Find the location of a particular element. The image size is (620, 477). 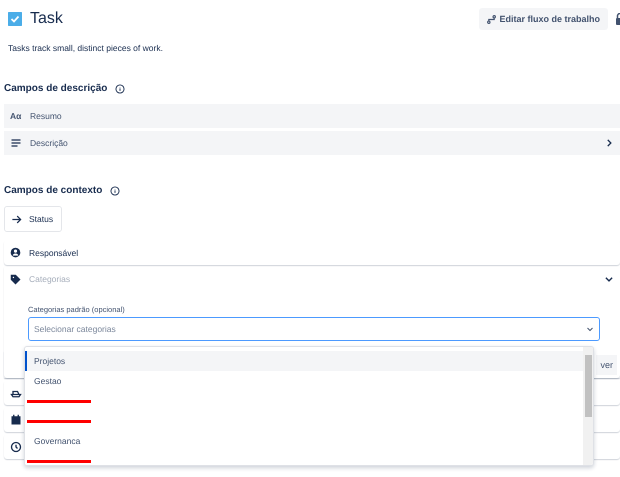

section-heading: Campos de contexto is located at coordinates (53, 190).